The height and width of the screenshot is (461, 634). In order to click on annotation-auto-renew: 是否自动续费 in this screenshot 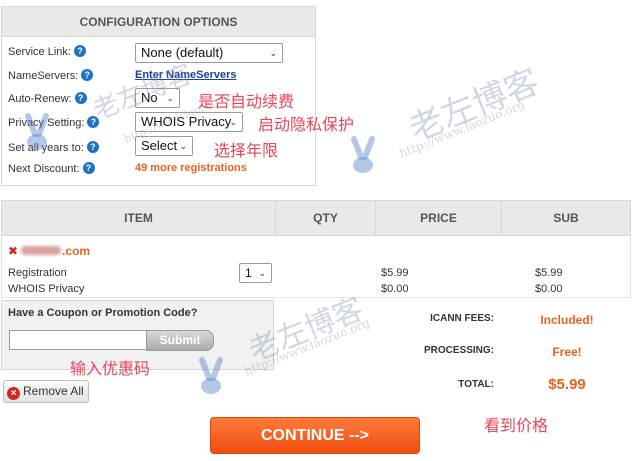, I will do `click(246, 101)`.